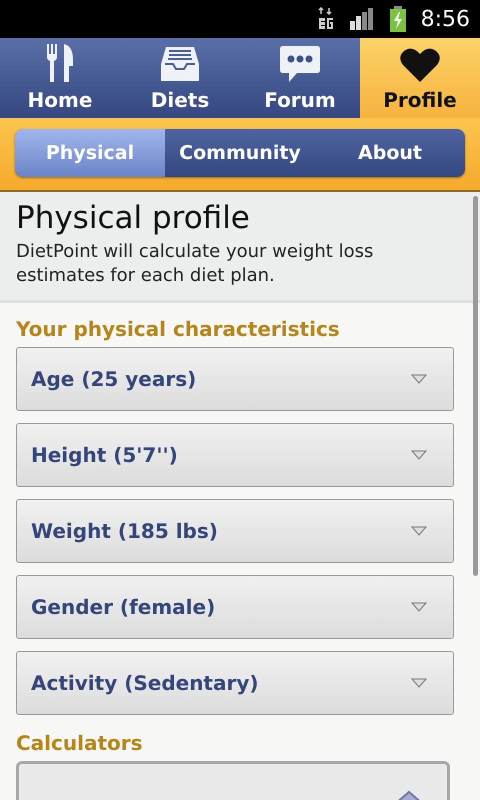 The image size is (480, 800). I want to click on dropdown-field: Activity (Sedentary), so click(235, 683).